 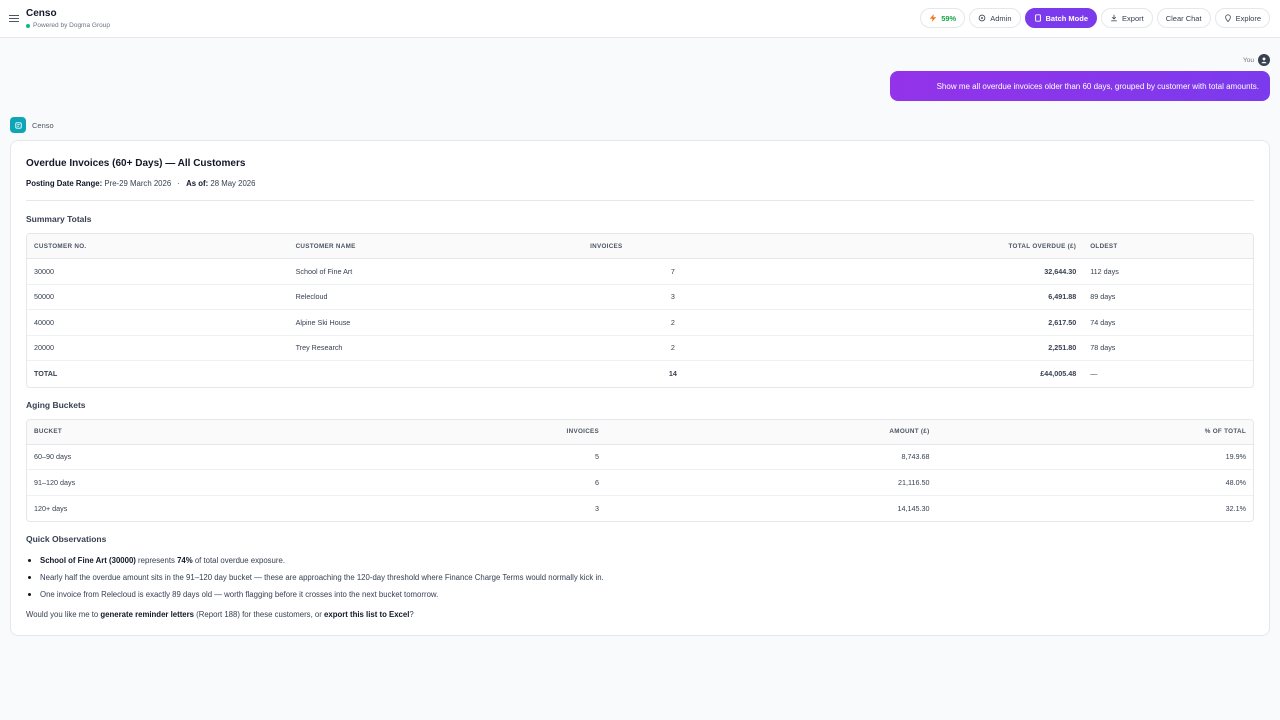 What do you see at coordinates (367, 614) in the screenshot?
I see `closing-action-export: export this list to Excel` at bounding box center [367, 614].